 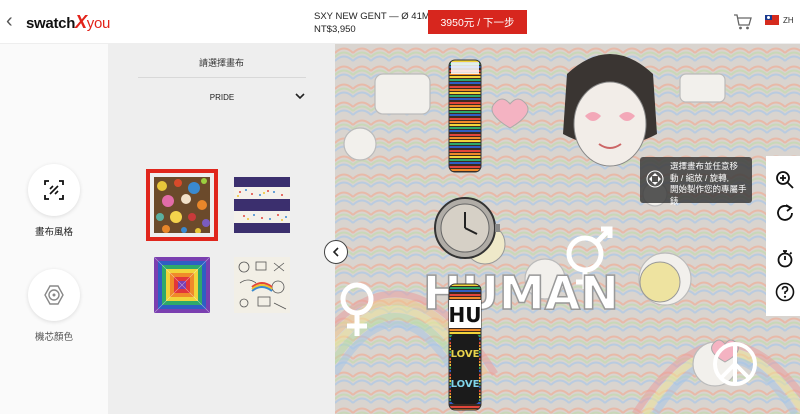 I want to click on swatch-rainbow-stripe, so click(x=262, y=205).